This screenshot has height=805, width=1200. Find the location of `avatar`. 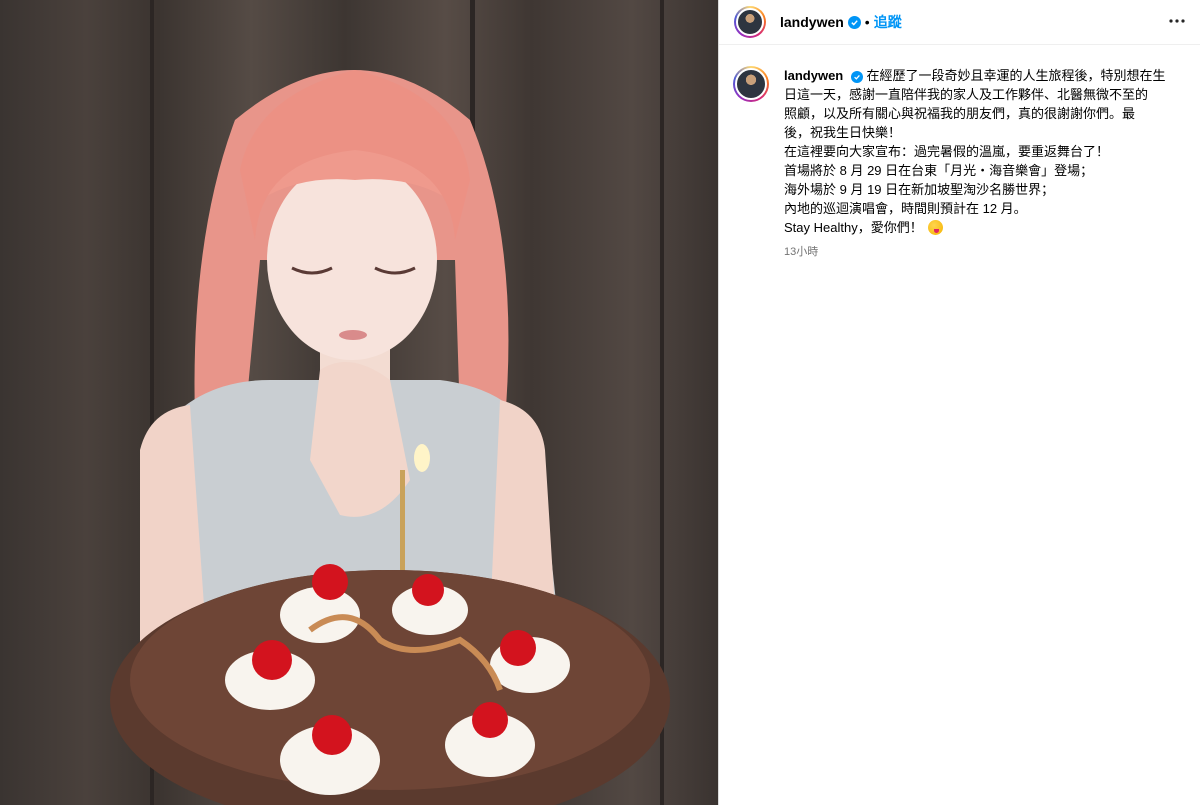

avatar is located at coordinates (750, 22).